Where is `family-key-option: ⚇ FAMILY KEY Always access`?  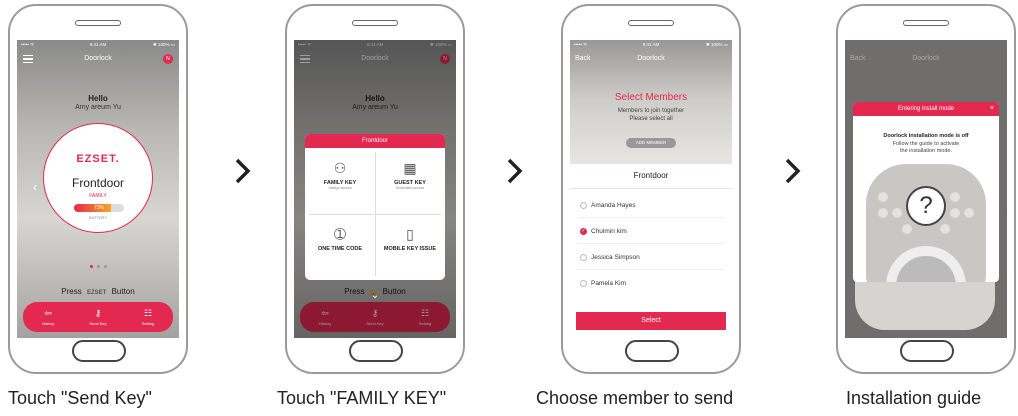
family-key-option: ⚇ FAMILY KEY Always access is located at coordinates (340, 181).